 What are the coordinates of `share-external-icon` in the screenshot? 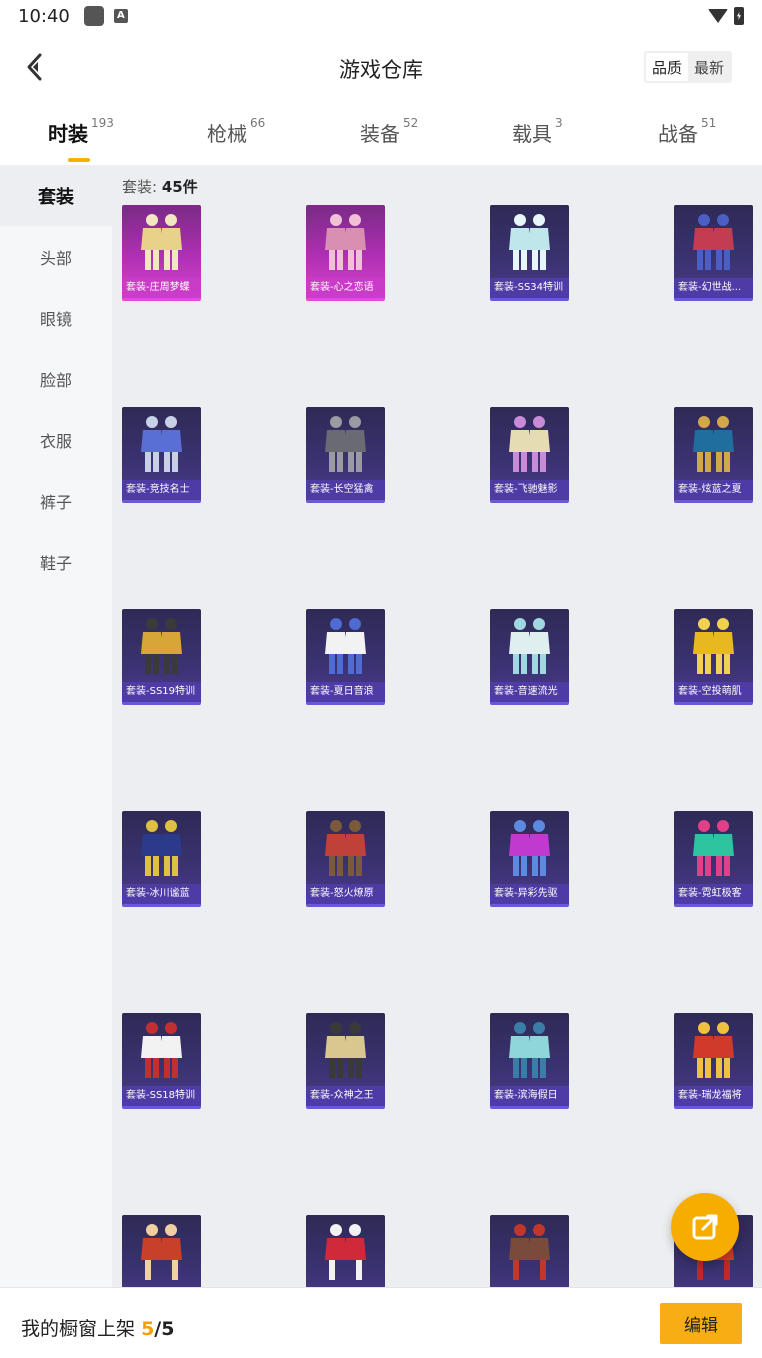 It's located at (705, 1227).